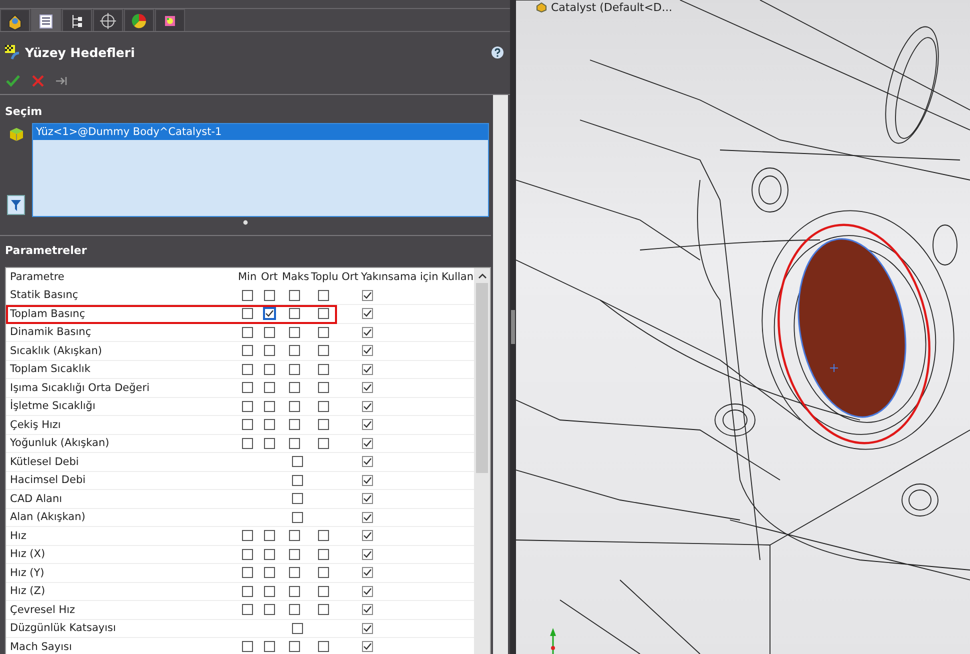 The width and height of the screenshot is (970, 654). Describe the element at coordinates (482, 276) in the screenshot. I see `scroll-up-icon` at that location.